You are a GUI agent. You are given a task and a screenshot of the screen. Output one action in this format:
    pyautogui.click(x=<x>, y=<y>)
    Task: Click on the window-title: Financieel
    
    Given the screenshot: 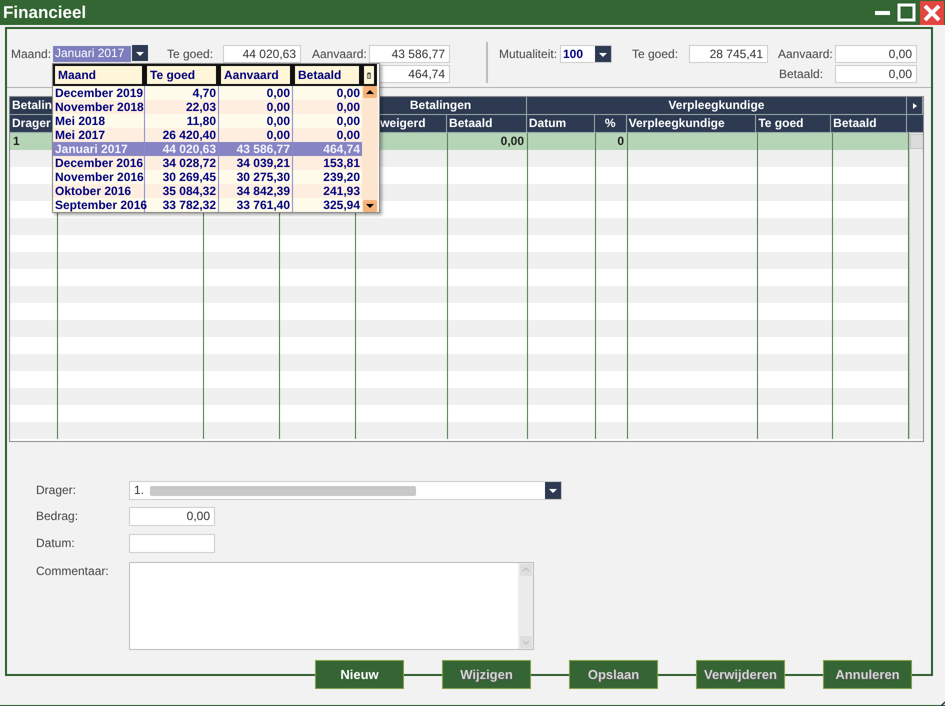 What is the action you would take?
    pyautogui.click(x=45, y=12)
    